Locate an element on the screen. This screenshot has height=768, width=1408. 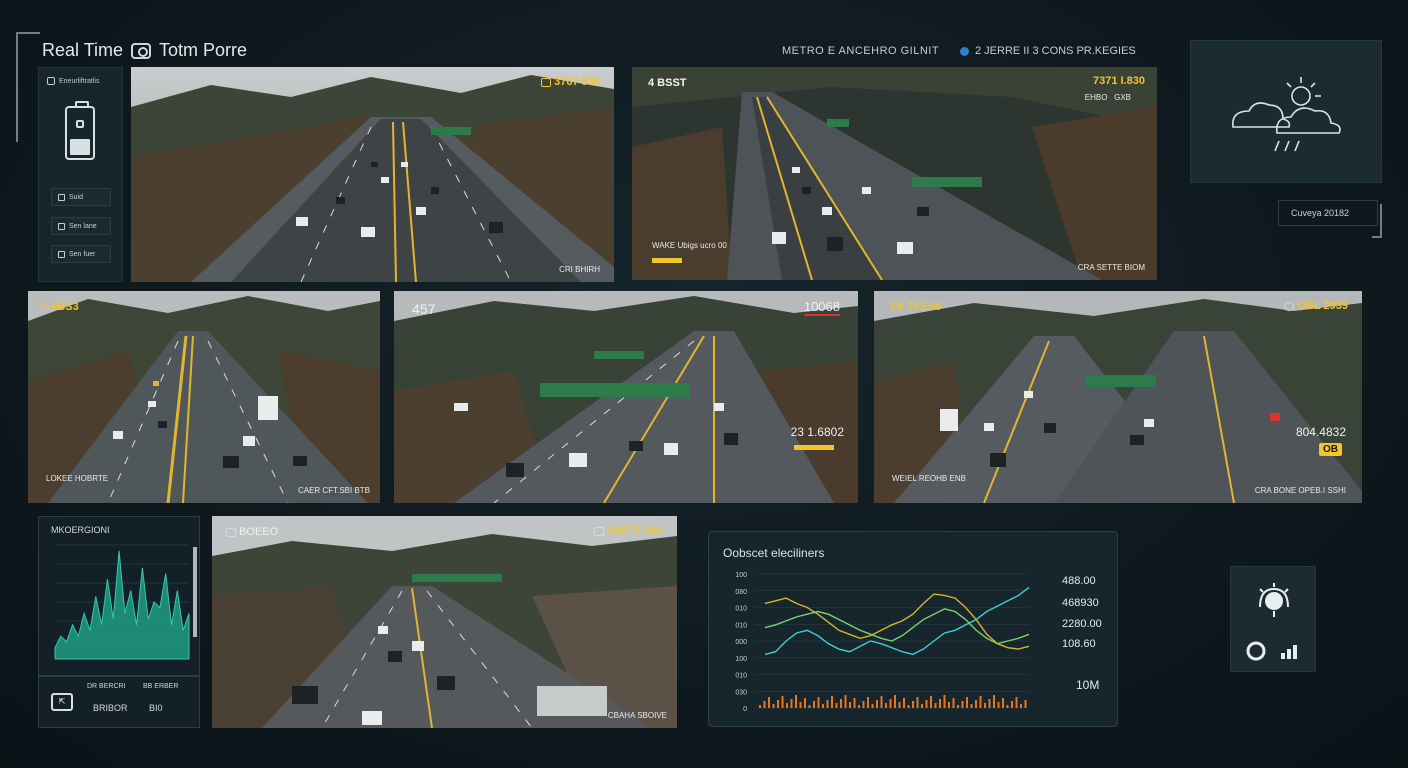
camera-icon is located at coordinates (61, 226).